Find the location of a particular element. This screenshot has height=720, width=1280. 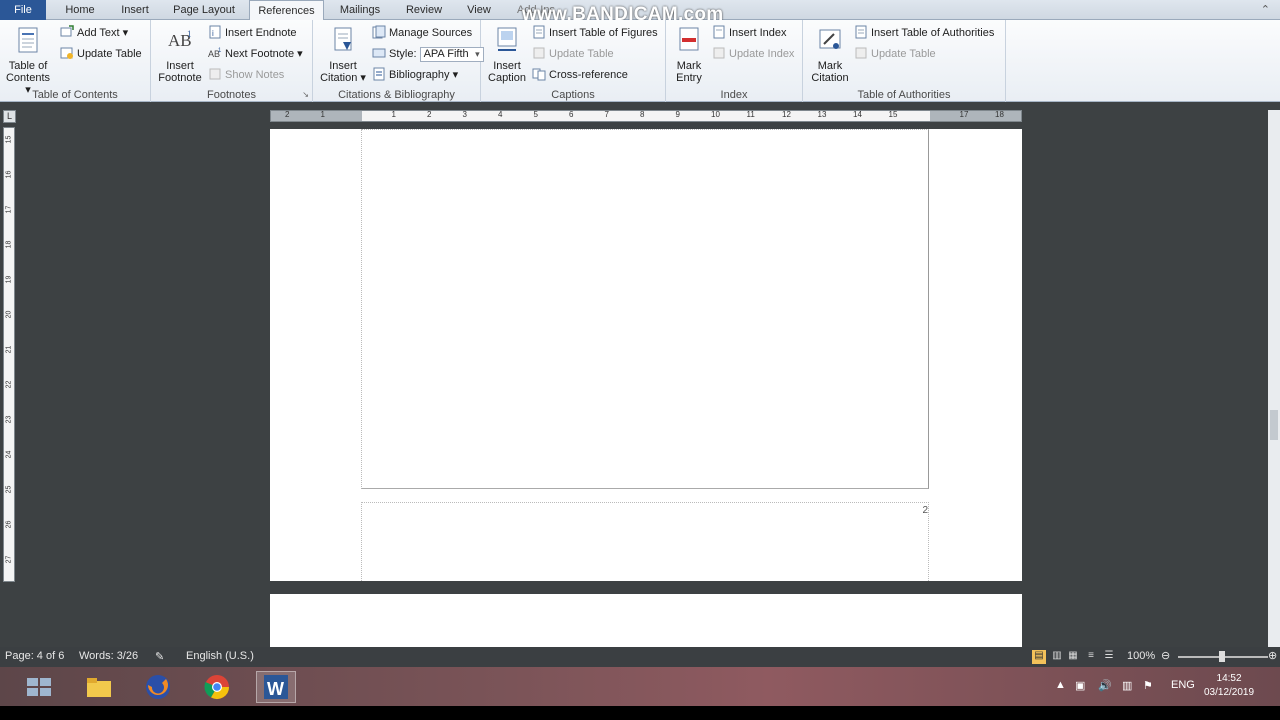

minimize-ribbon-icon: ⌃ is located at coordinates (1265, 9).